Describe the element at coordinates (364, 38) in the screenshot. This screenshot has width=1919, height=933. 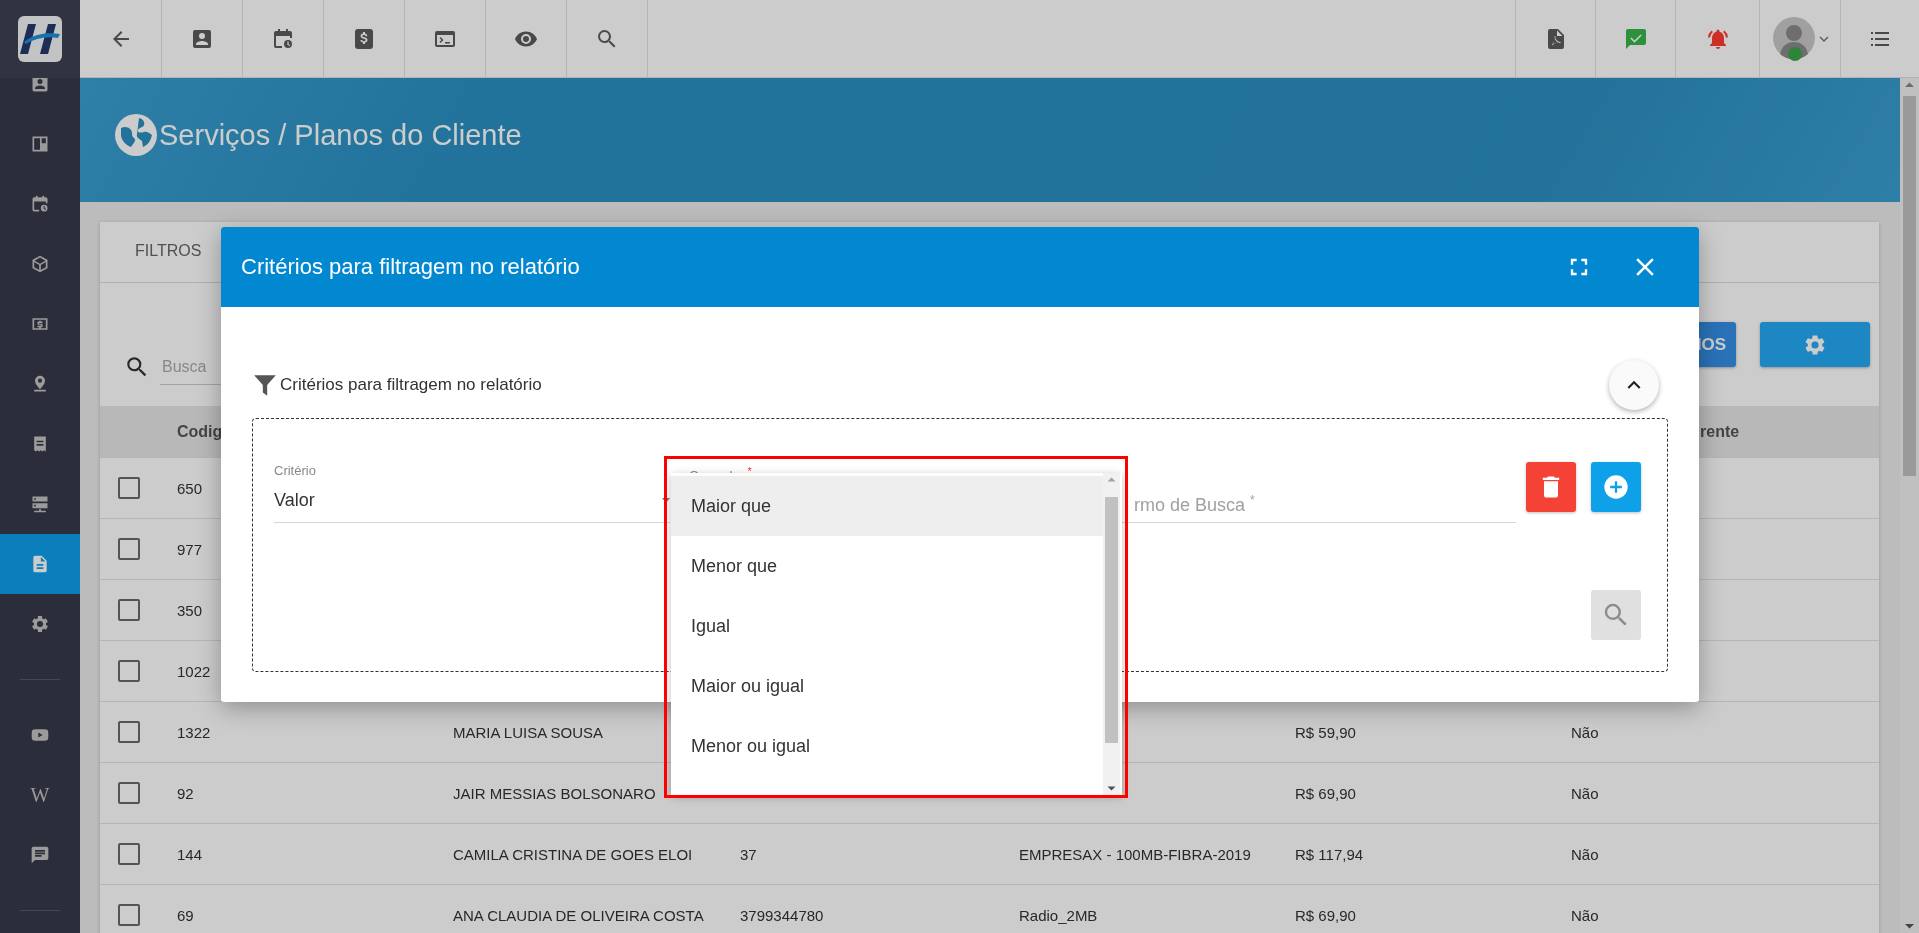
I see `dollar-icon` at that location.